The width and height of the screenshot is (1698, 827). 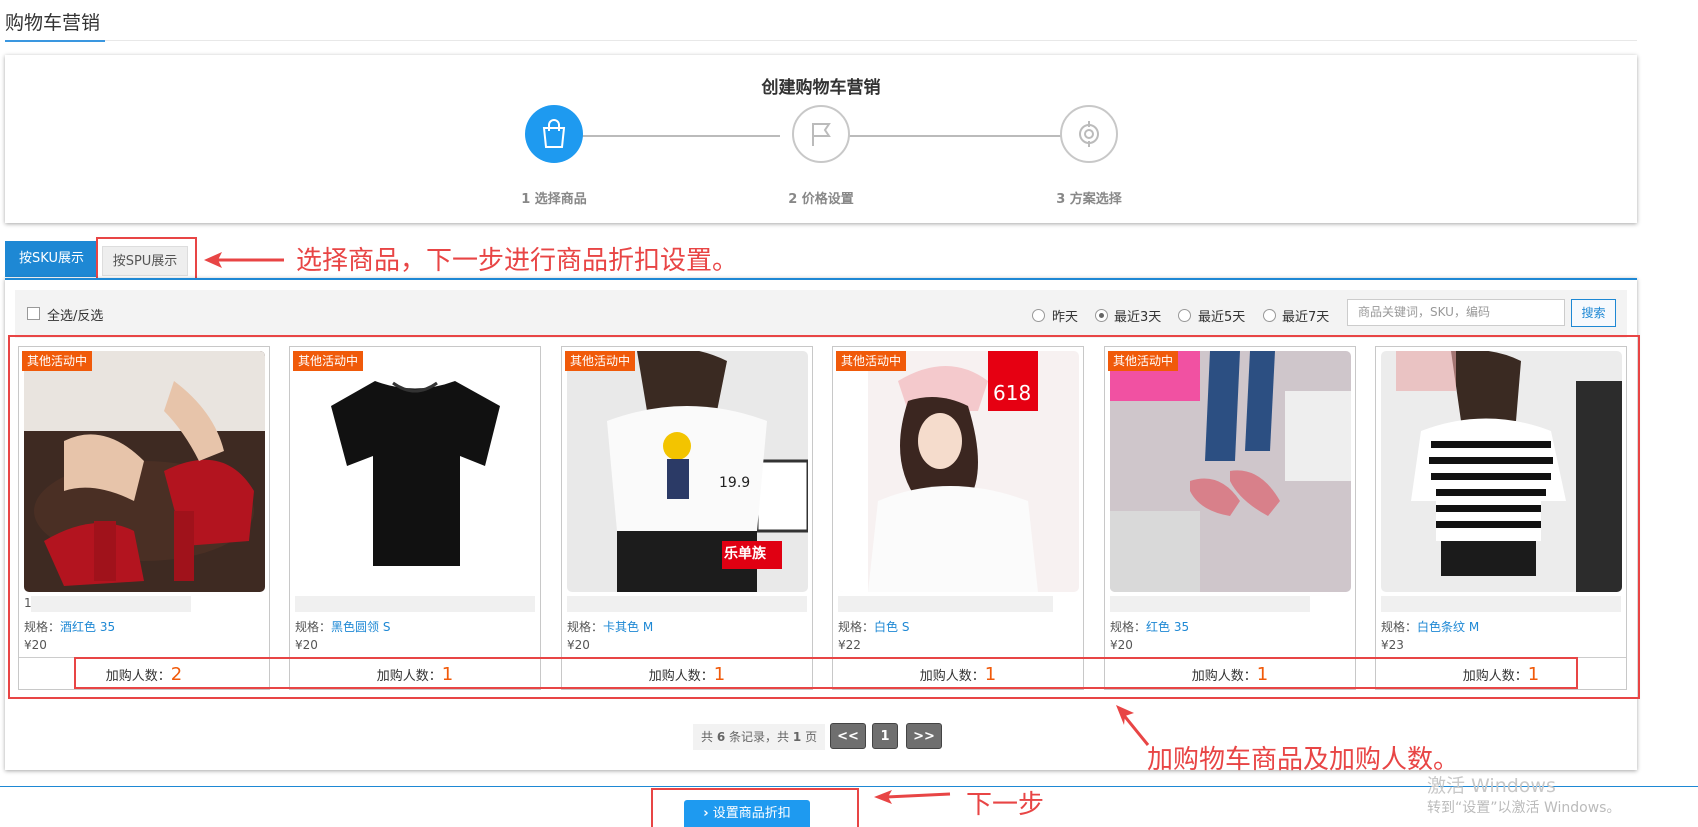 What do you see at coordinates (1101, 315) in the screenshot?
I see `radio-last-3-days` at bounding box center [1101, 315].